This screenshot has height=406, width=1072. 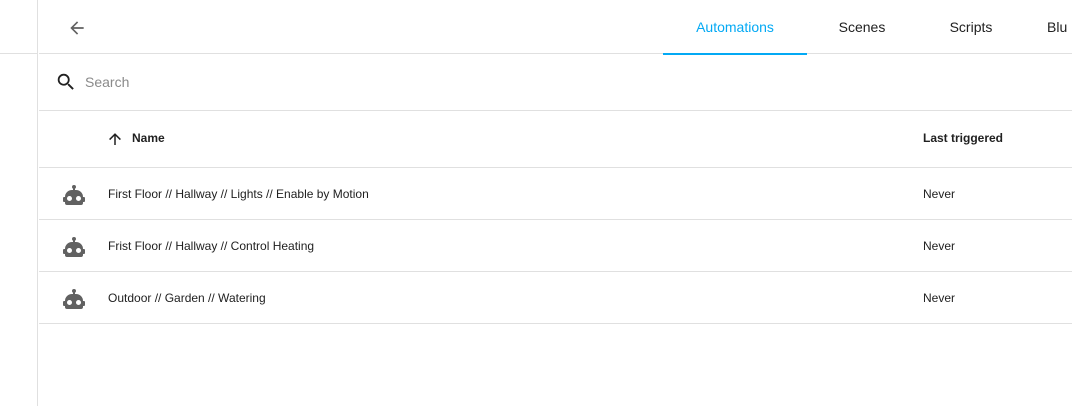 What do you see at coordinates (1057, 27) in the screenshot?
I see `tab-label: Blu` at bounding box center [1057, 27].